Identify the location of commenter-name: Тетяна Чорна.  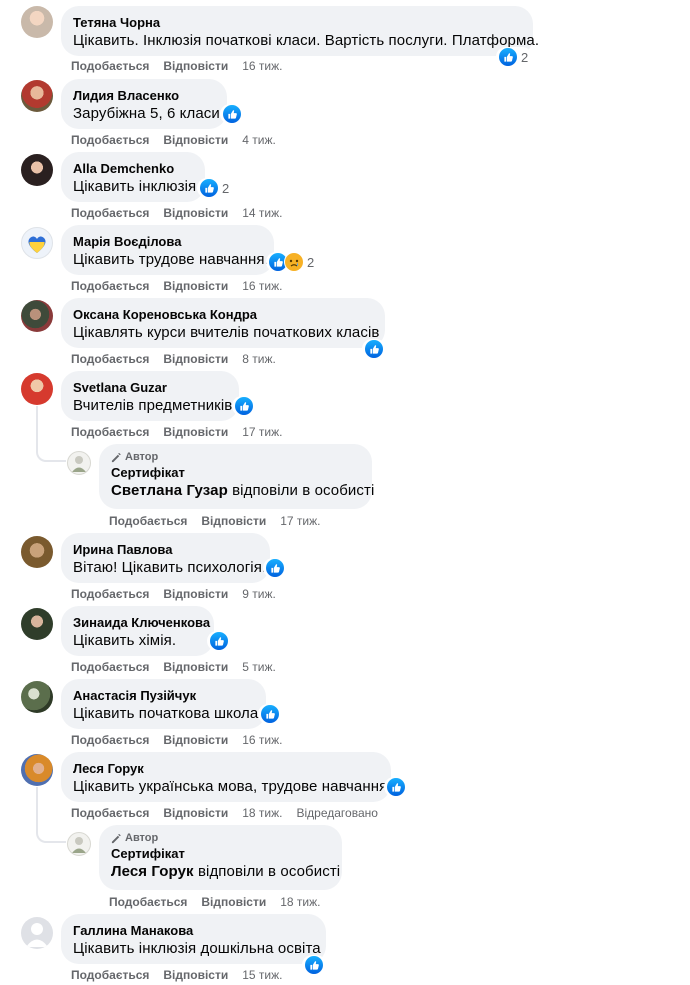
(297, 22).